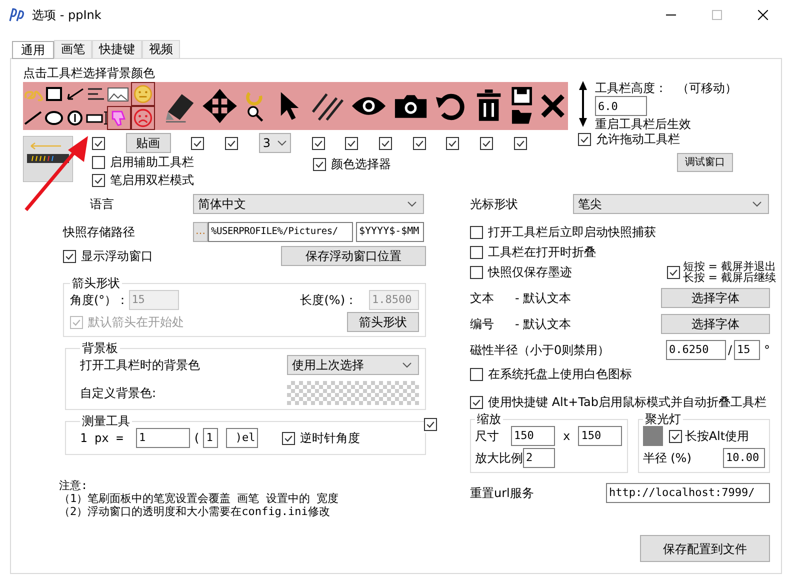  Describe the element at coordinates (140, 365) in the screenshot. I see `field-label: 打开工具栏时的背景色` at that location.